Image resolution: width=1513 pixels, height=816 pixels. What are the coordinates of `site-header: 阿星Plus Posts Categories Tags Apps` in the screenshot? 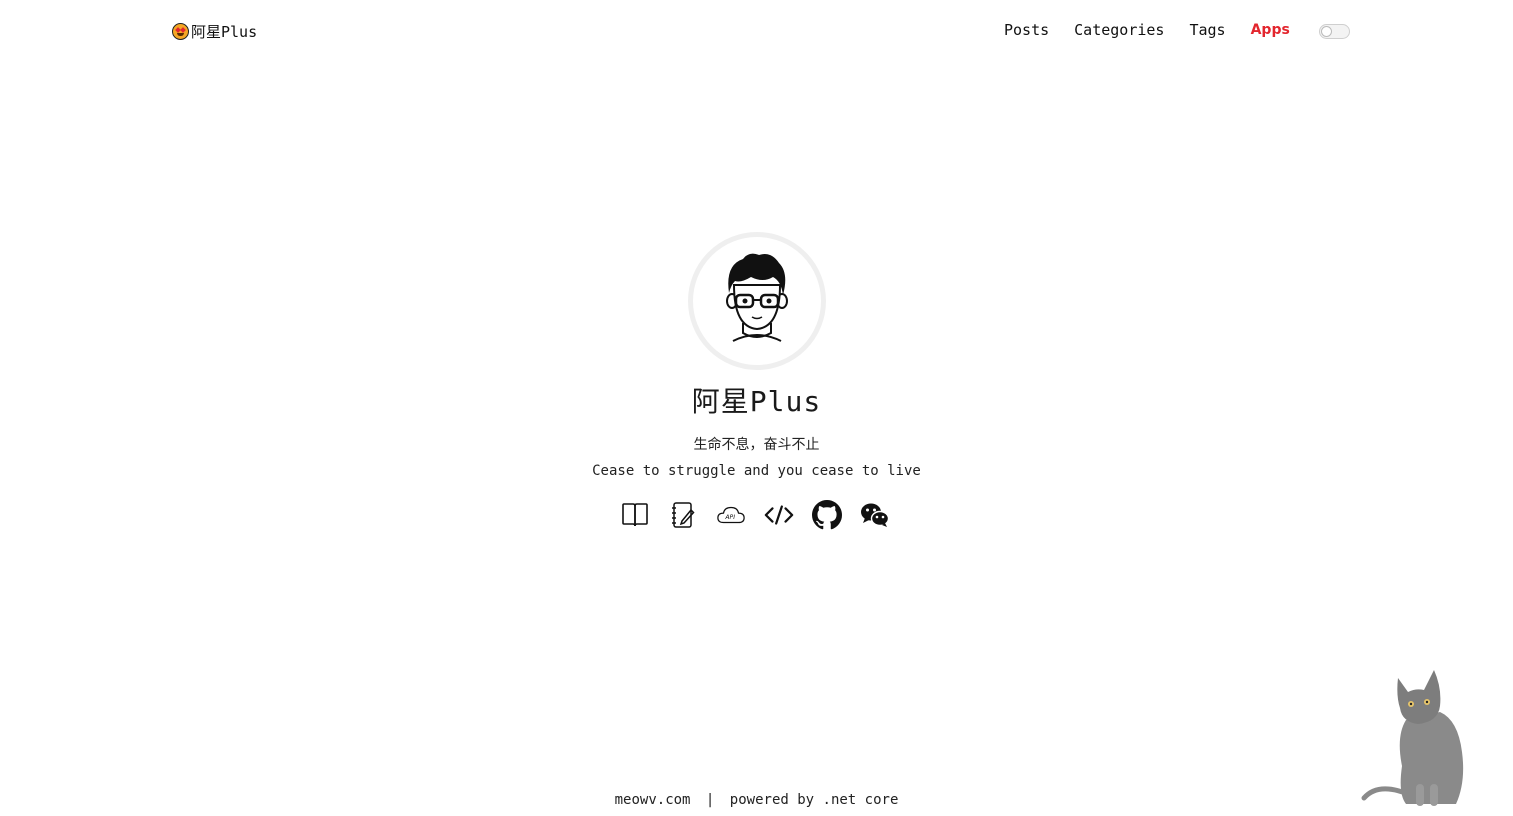 It's located at (756, 32).